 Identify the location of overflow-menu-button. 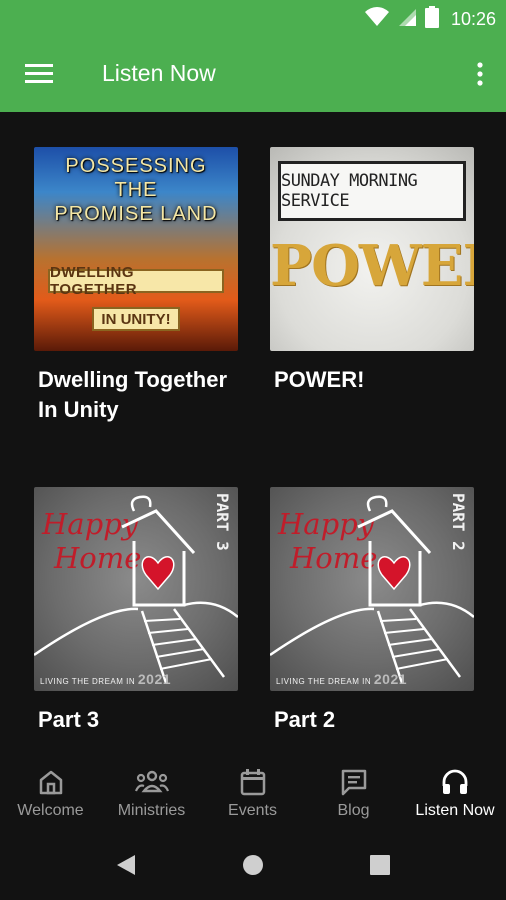
(480, 74).